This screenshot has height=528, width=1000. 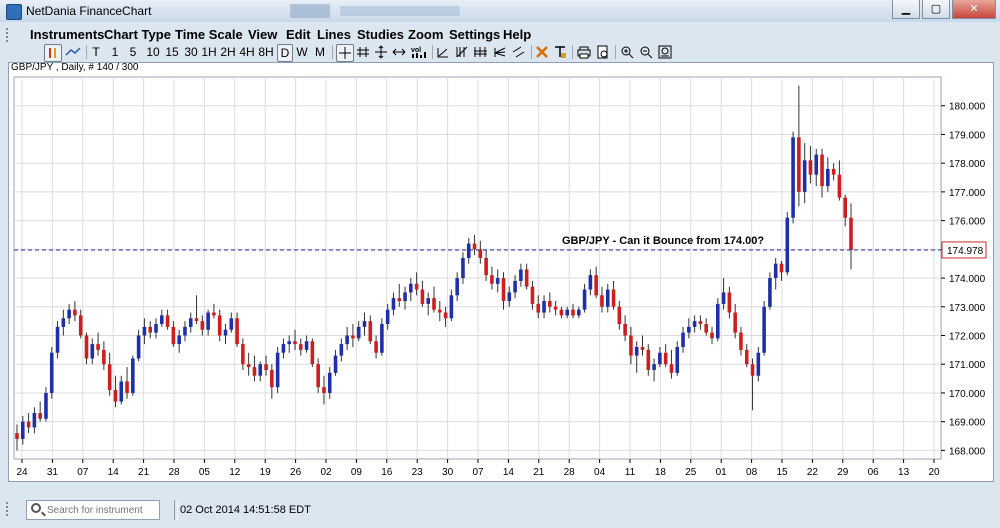 What do you see at coordinates (228, 52) in the screenshot?
I see `timeframe-2h: 2H` at bounding box center [228, 52].